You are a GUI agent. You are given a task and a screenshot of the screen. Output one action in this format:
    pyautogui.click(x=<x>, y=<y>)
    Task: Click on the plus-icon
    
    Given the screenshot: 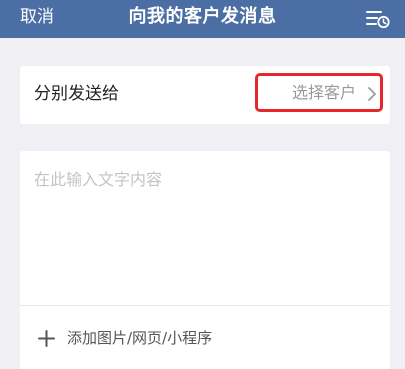 What is the action you would take?
    pyautogui.click(x=46, y=338)
    